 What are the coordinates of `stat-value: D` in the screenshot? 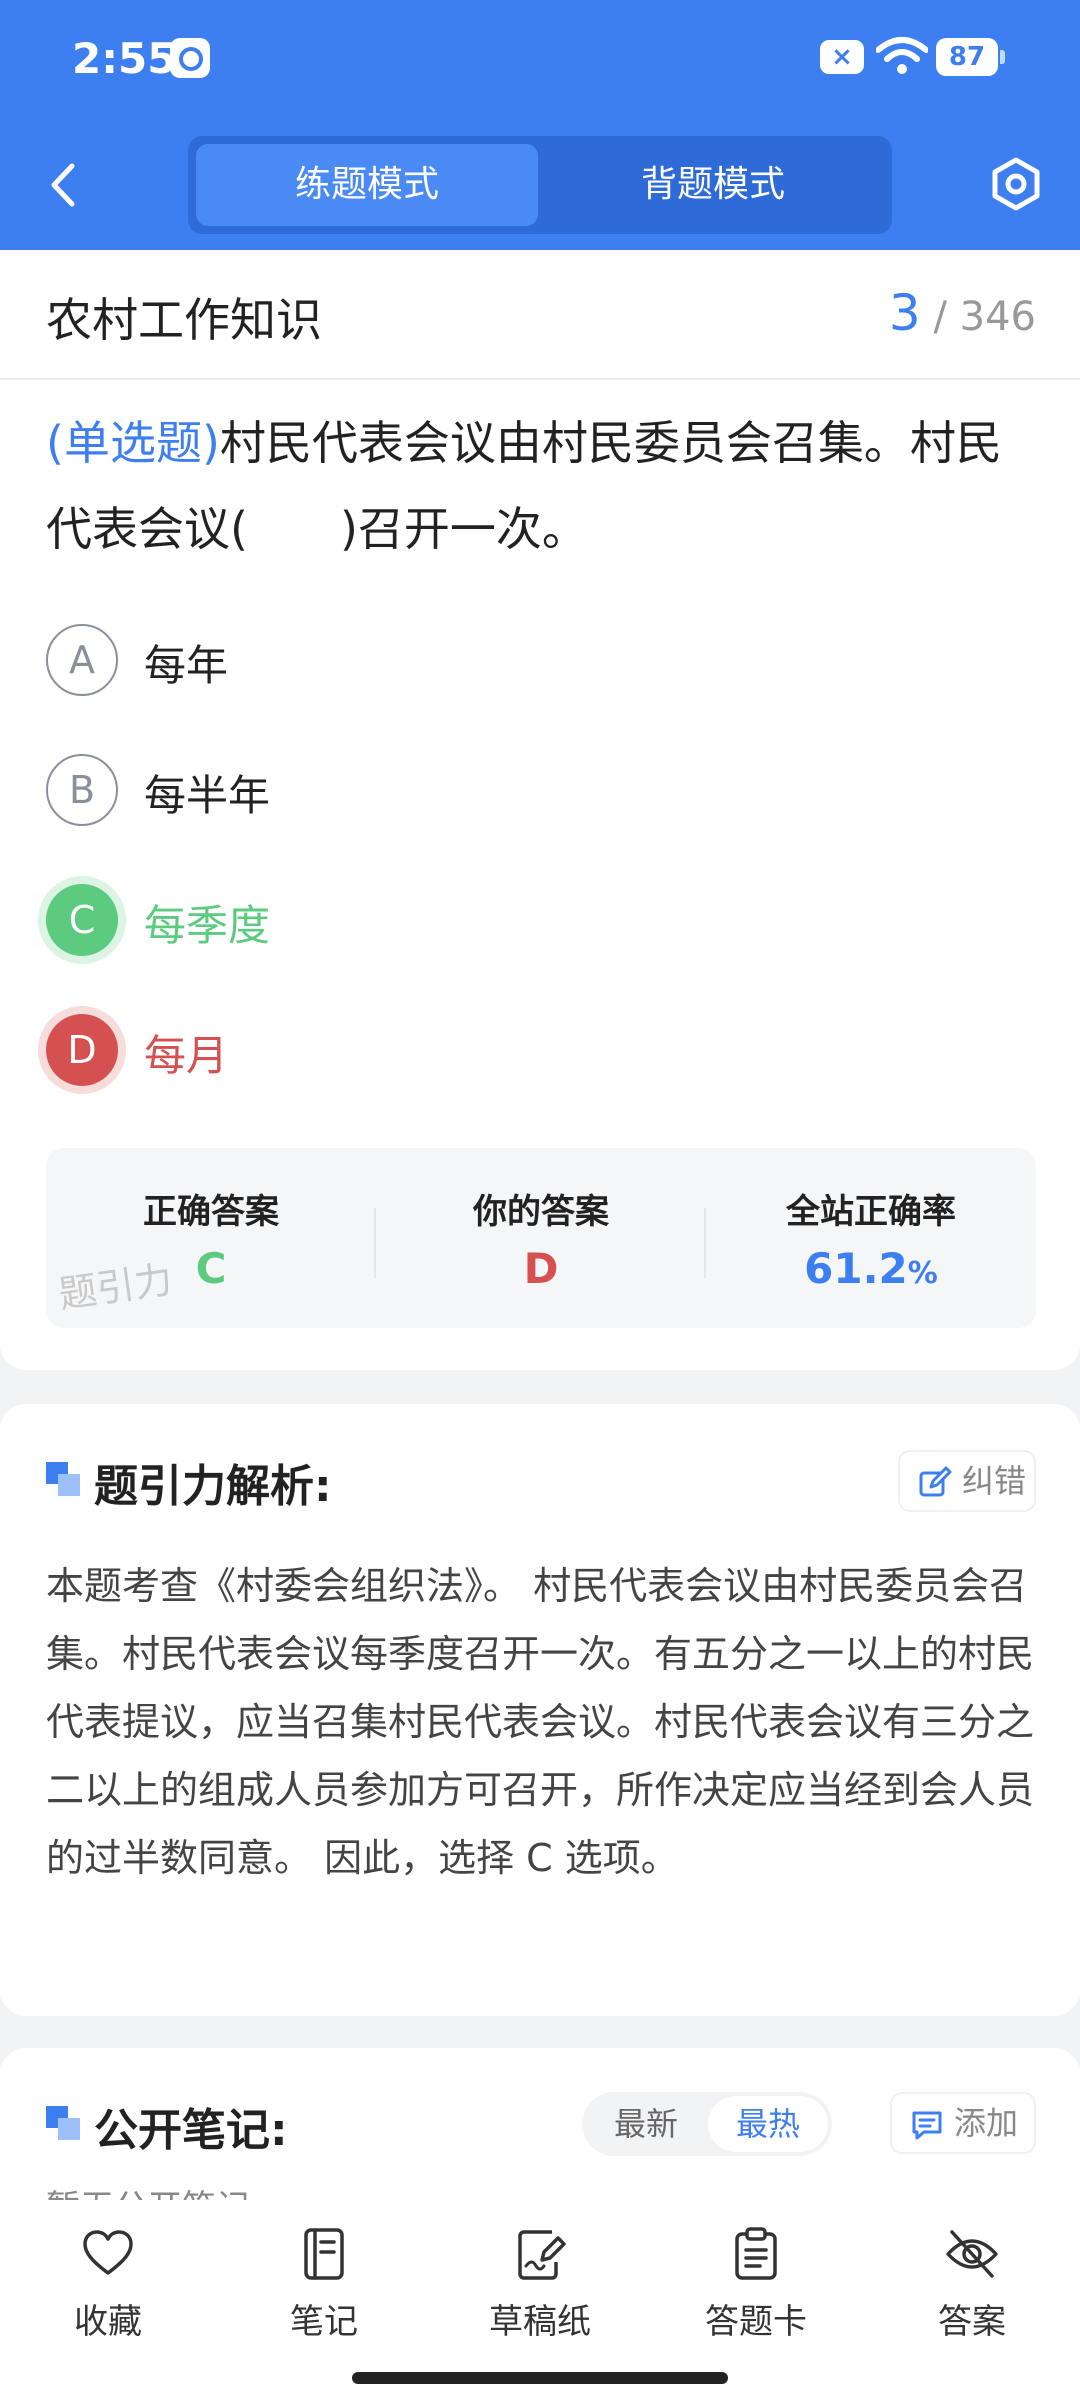 It's located at (541, 1268).